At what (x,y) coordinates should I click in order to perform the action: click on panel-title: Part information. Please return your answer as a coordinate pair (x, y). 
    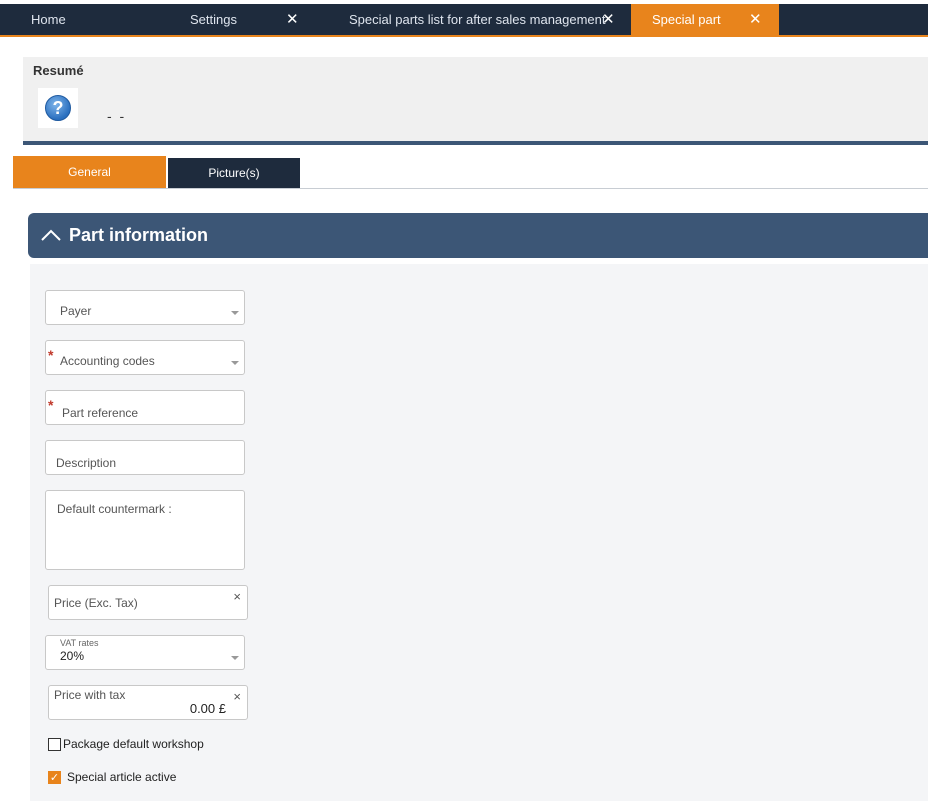
    Looking at the image, I should click on (139, 235).